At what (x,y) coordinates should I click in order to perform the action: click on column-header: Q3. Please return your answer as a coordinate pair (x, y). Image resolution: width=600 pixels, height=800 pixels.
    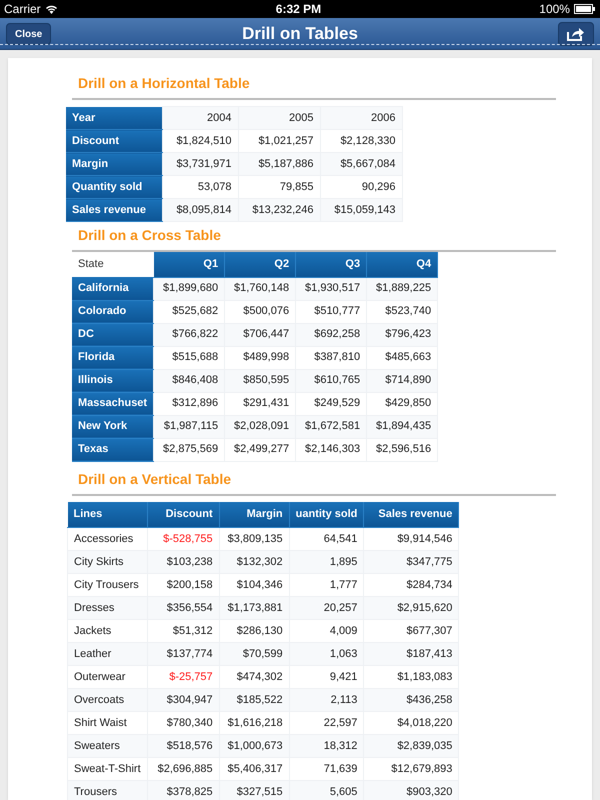
    Looking at the image, I should click on (331, 264).